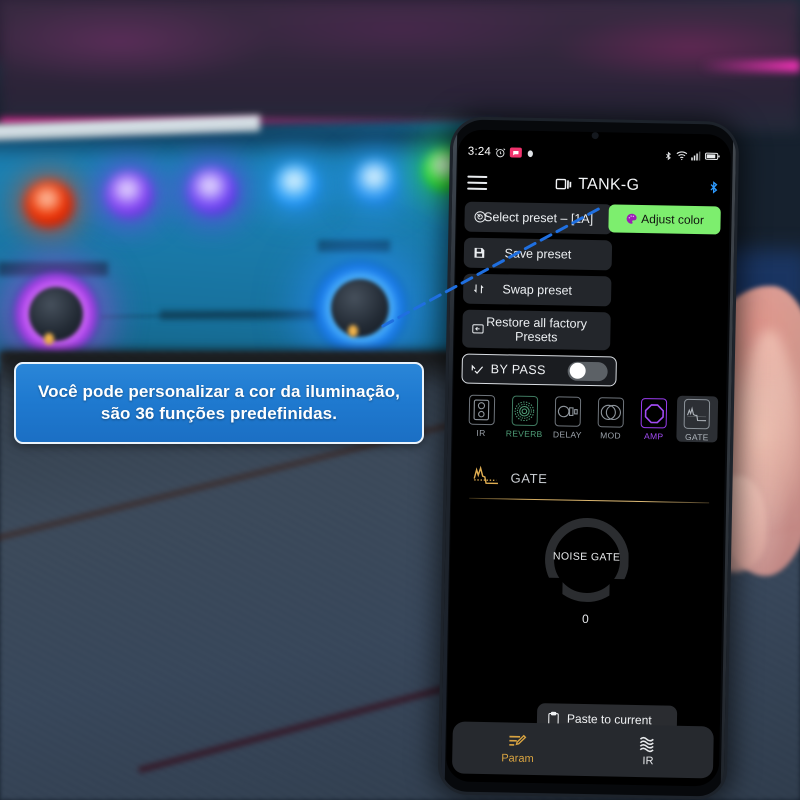 The width and height of the screenshot is (800, 800). Describe the element at coordinates (524, 411) in the screenshot. I see `concentric-circles-icon` at that location.